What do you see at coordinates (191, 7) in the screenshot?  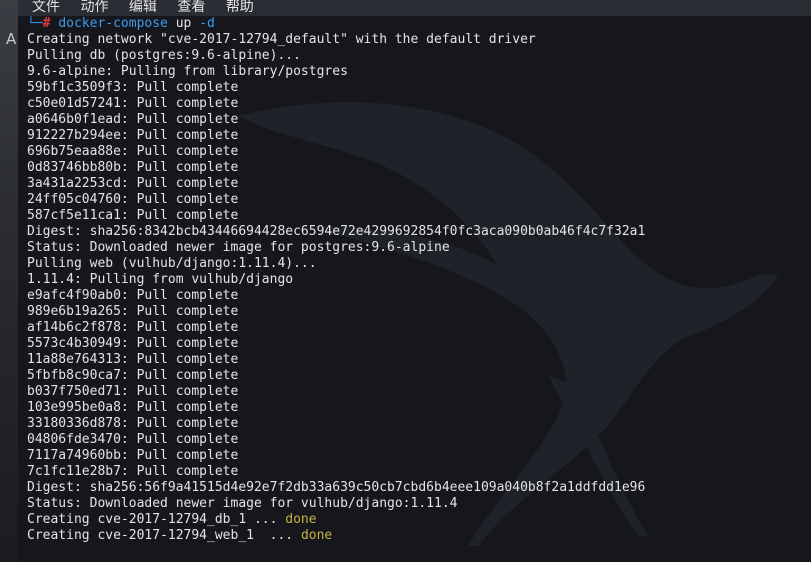 I see `menu-view: 查看` at bounding box center [191, 7].